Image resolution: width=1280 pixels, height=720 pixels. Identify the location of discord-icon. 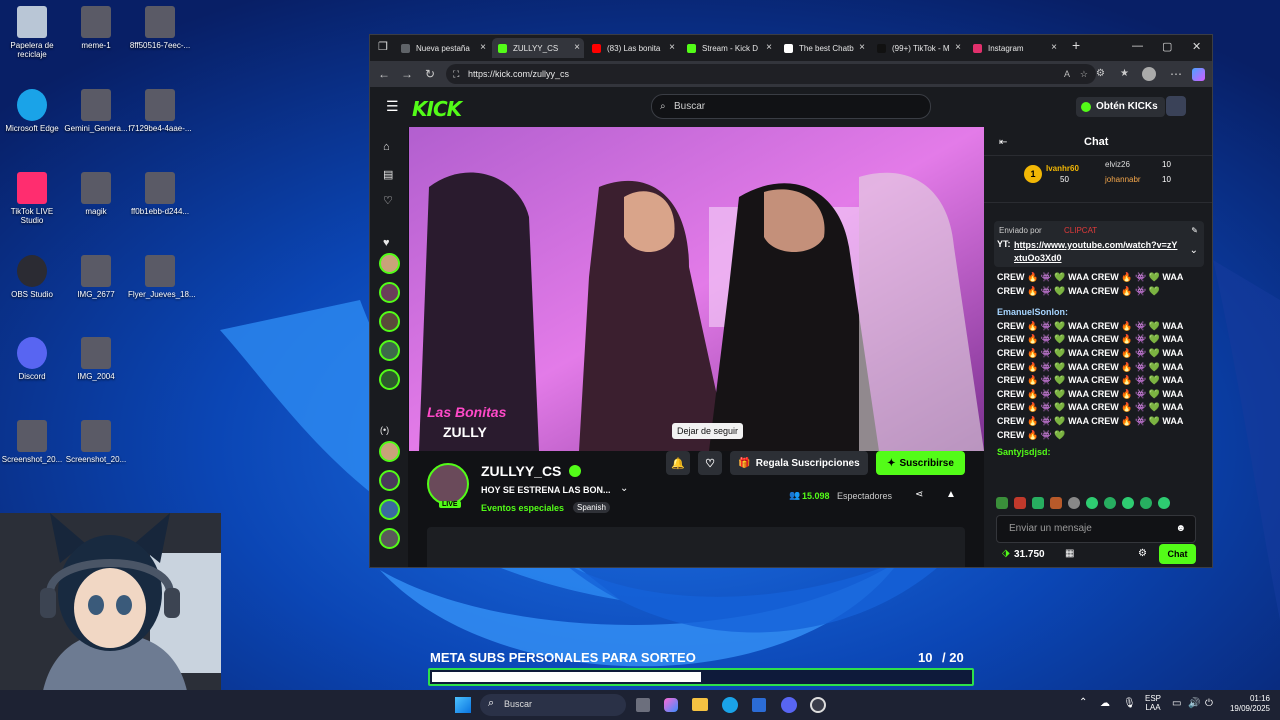
(789, 705).